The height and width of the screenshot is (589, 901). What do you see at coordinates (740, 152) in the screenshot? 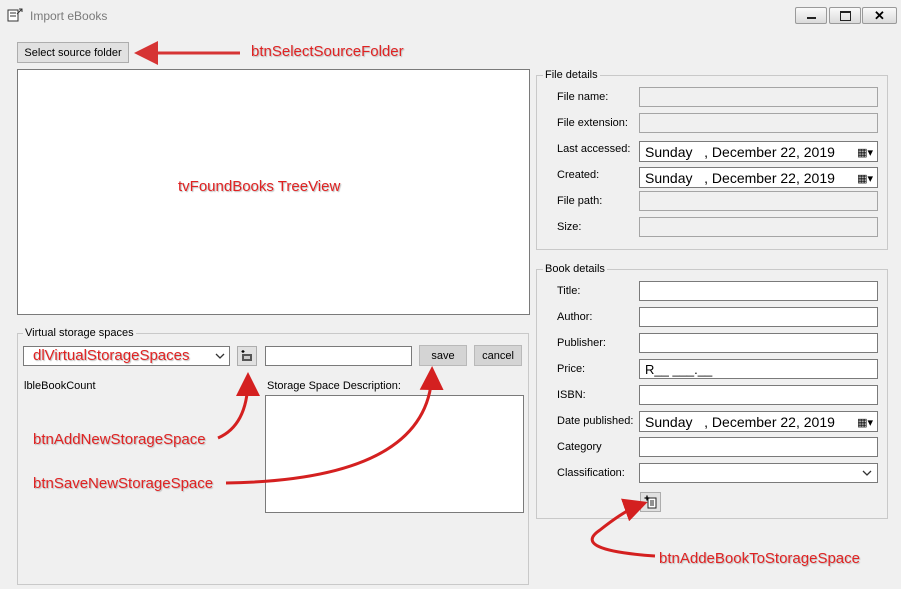
I see `last-accessed-value: Sunday , December 22, 2019` at bounding box center [740, 152].